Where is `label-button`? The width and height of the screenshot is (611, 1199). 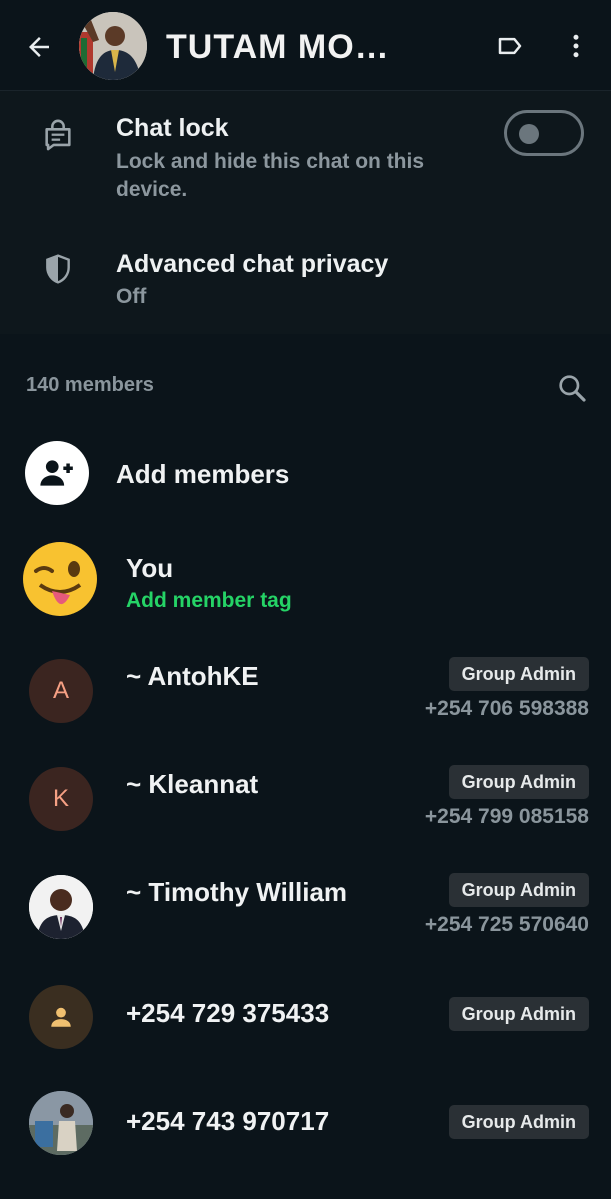 label-button is located at coordinates (510, 46).